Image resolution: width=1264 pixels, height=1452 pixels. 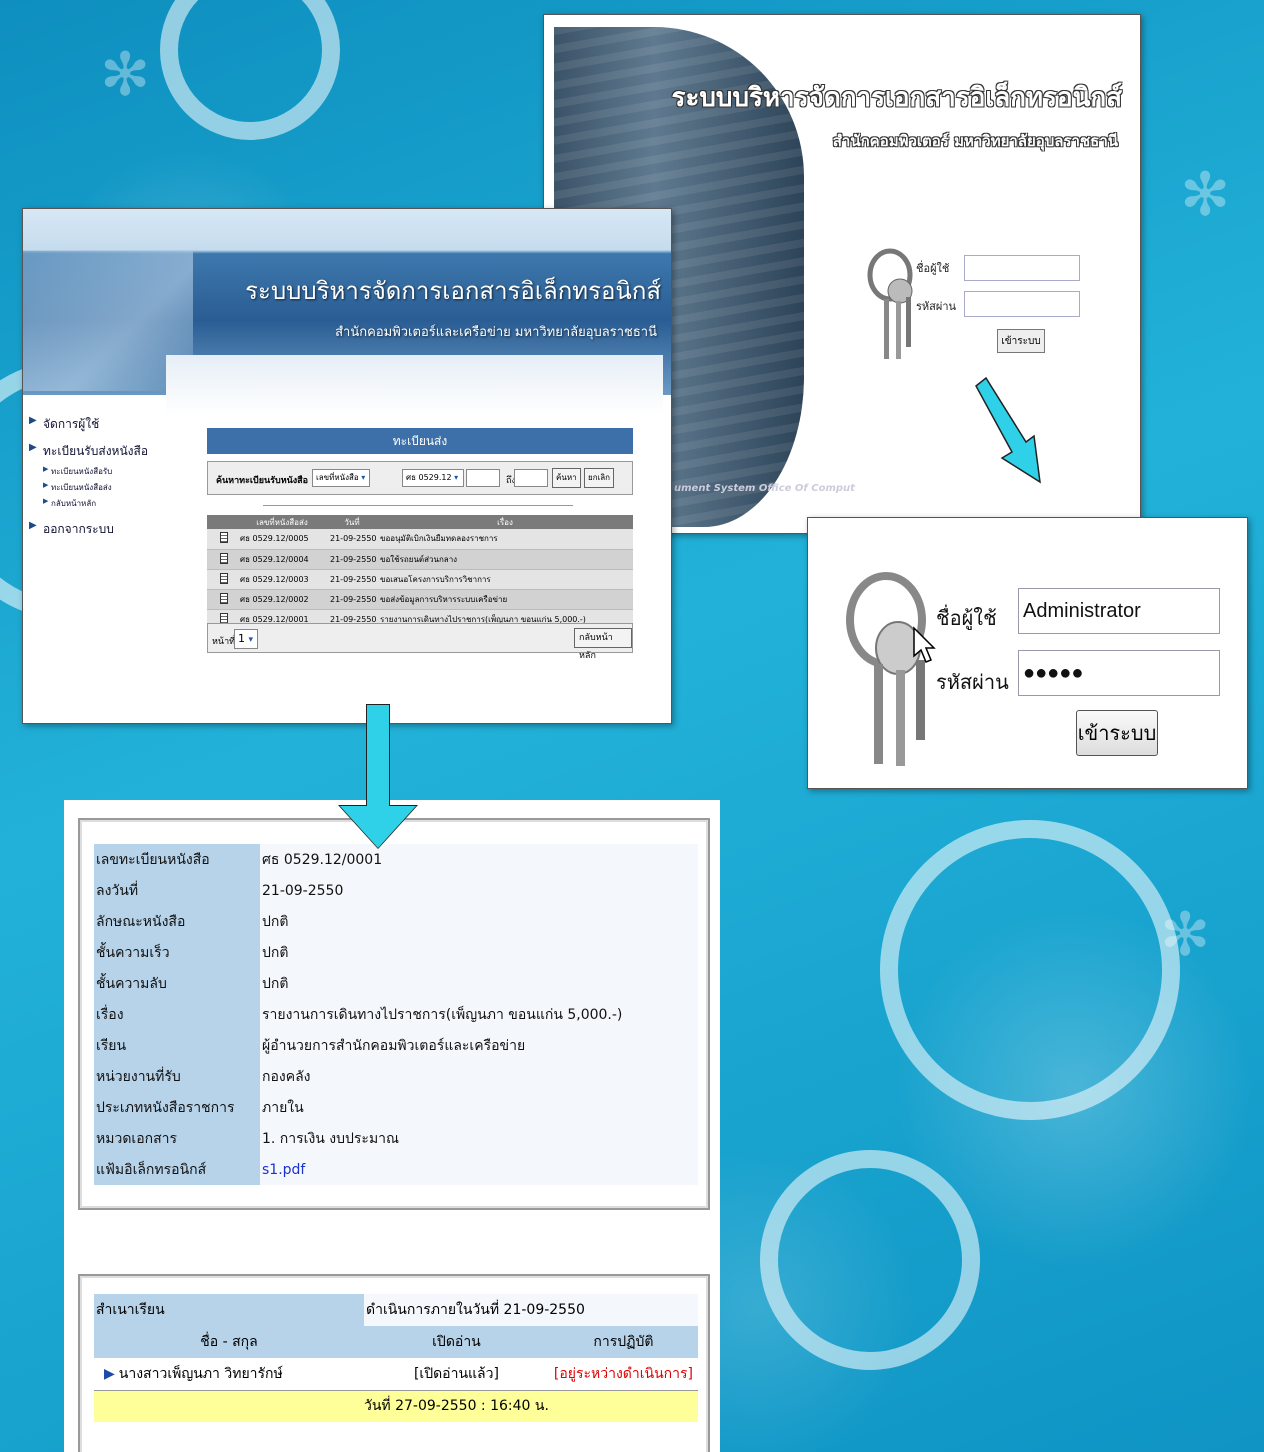 I want to click on range-to-input, so click(x=531, y=478).